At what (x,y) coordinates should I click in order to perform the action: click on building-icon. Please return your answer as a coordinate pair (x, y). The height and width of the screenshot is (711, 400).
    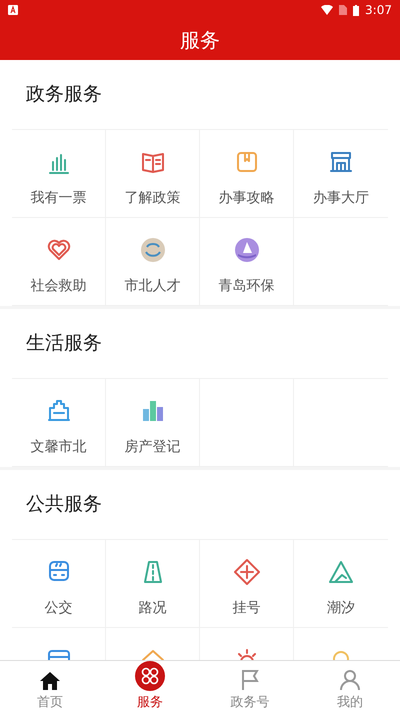
    Looking at the image, I should click on (58, 411).